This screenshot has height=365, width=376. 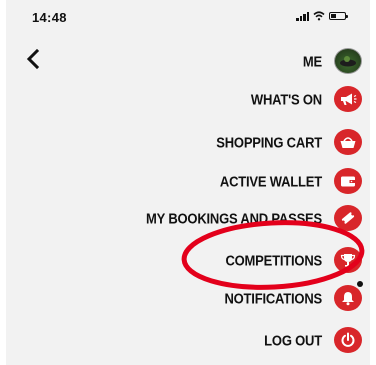 What do you see at coordinates (348, 181) in the screenshot?
I see `wallet-icon` at bounding box center [348, 181].